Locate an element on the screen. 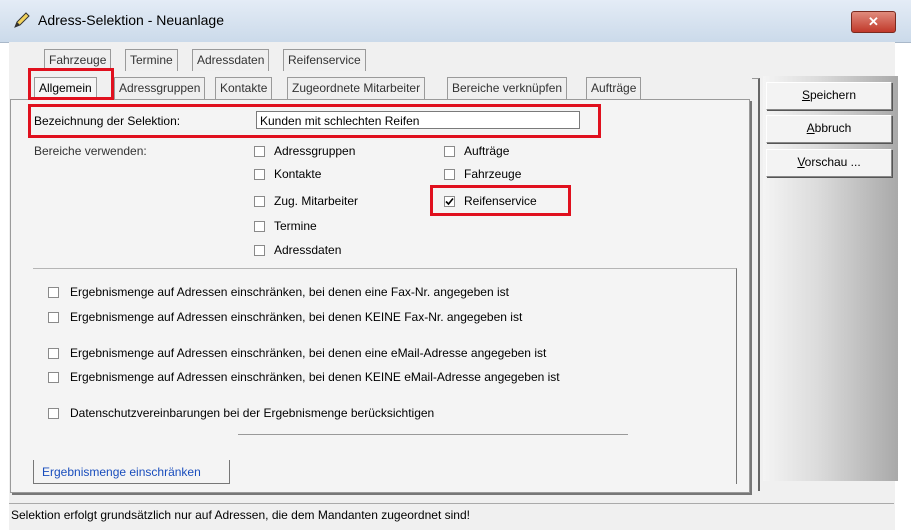 The width and height of the screenshot is (911, 530). title-bar: Adress-Selektion - Neuanlage ✕ is located at coordinates (455, 21).